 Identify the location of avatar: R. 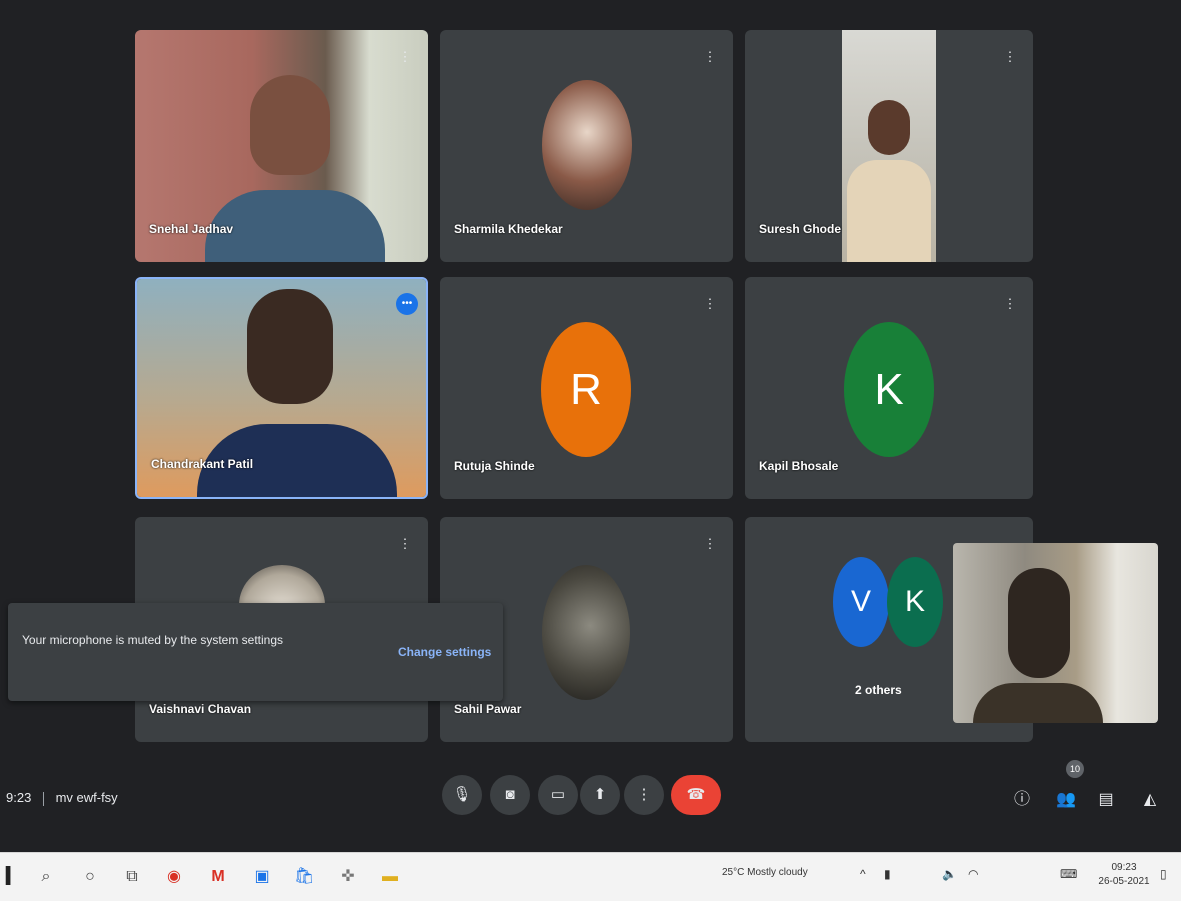
(586, 389).